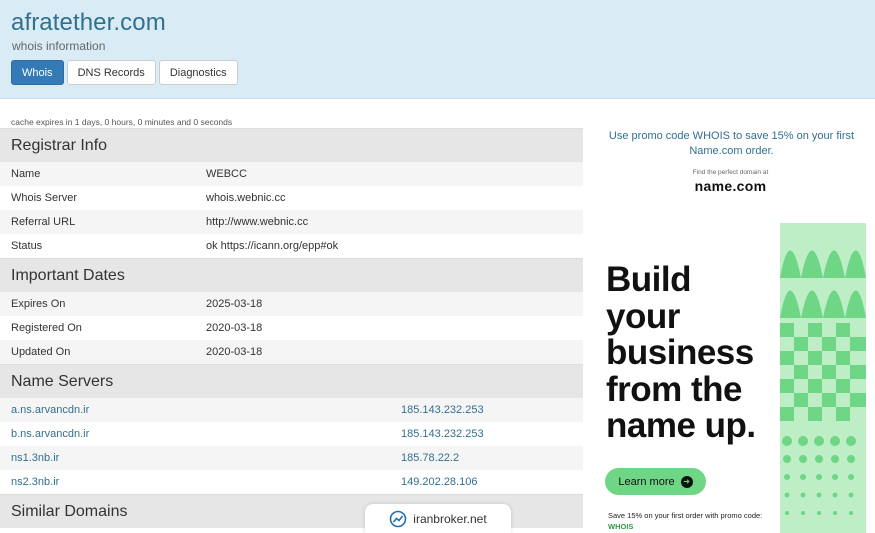  I want to click on row-key: Registered On, so click(46, 328).